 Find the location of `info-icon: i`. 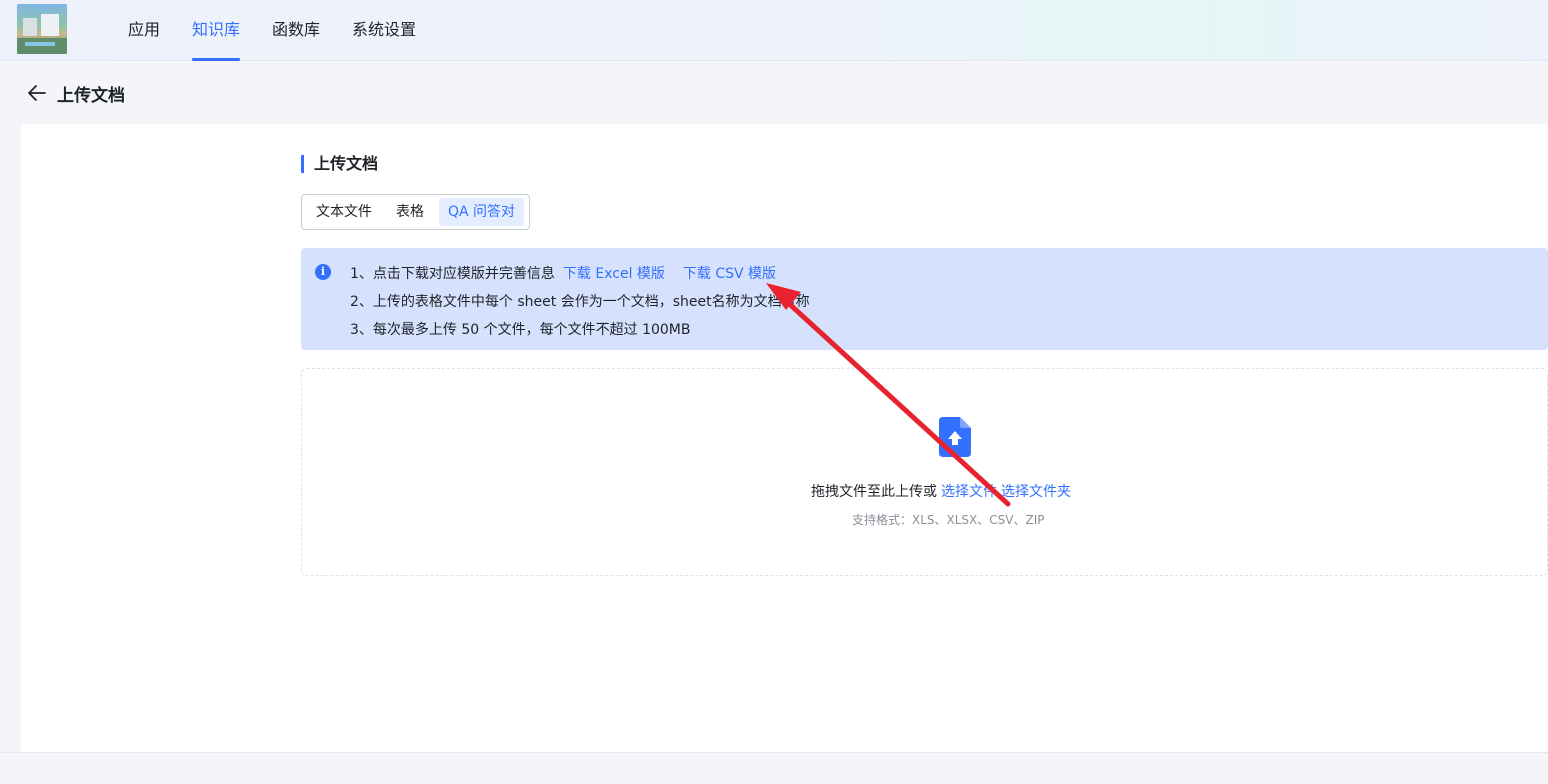

info-icon: i is located at coordinates (323, 272).